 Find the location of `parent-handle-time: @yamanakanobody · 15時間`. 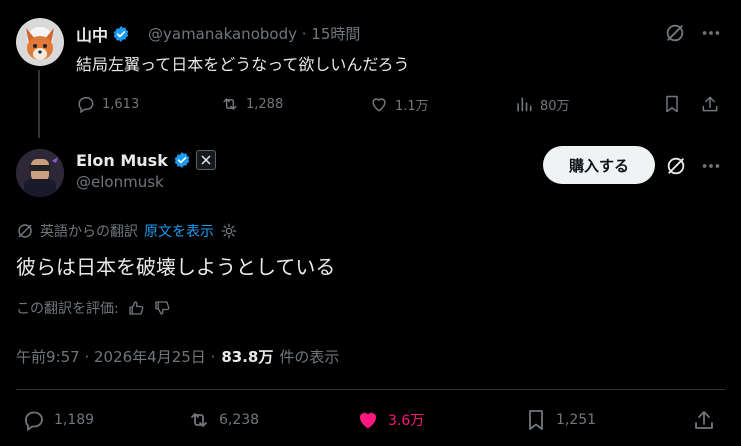

parent-handle-time: @yamanakanobody · 15時間 is located at coordinates (254, 33).